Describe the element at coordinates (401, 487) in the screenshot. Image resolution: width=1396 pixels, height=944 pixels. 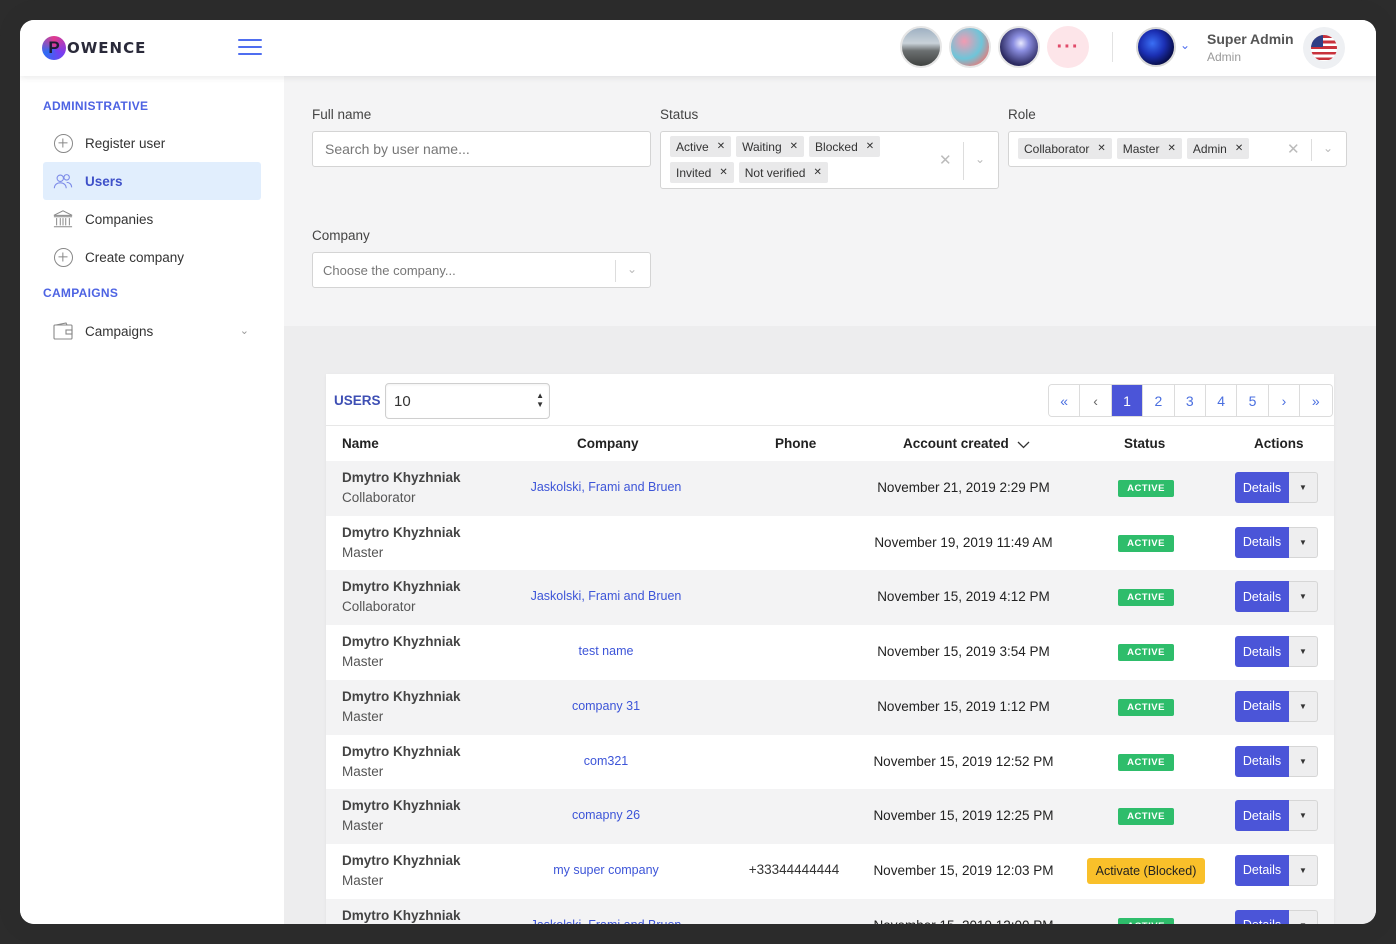
I see `user-cell: Dmytro Khyzhniak Collaborator` at that location.